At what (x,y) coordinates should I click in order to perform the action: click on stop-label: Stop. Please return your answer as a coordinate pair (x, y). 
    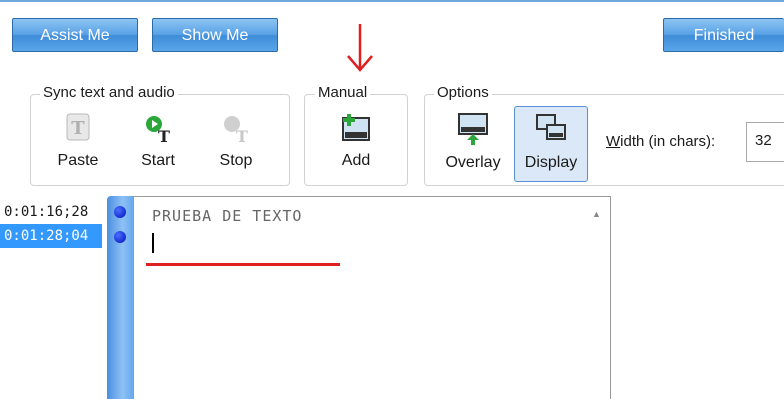
    Looking at the image, I should click on (236, 160).